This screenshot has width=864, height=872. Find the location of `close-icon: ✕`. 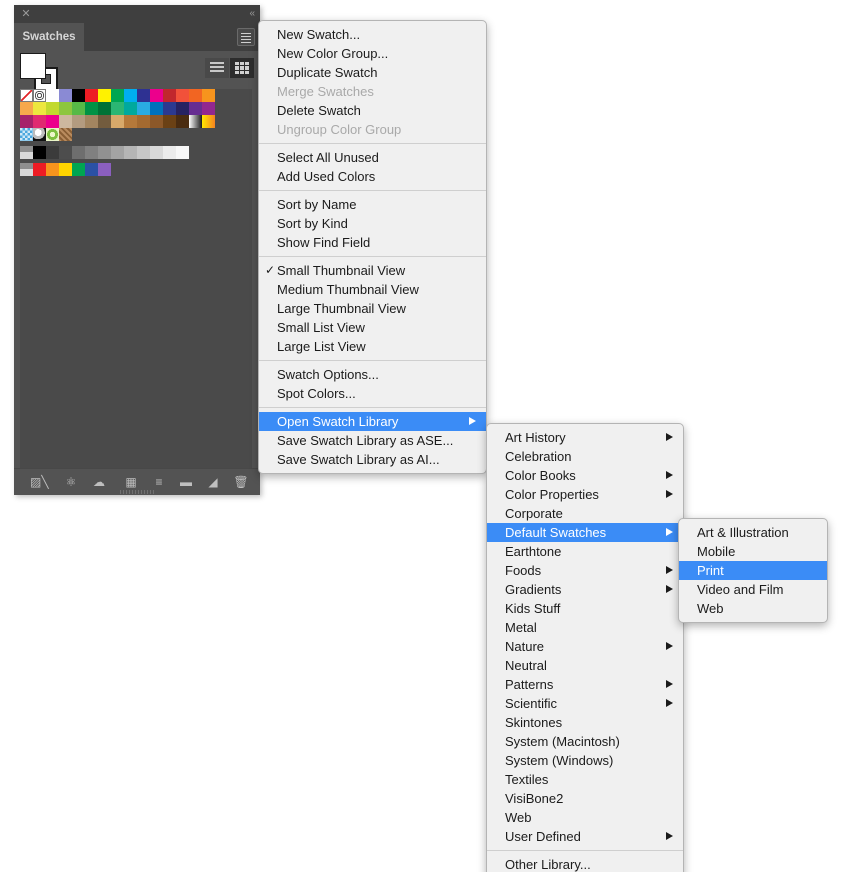

close-icon: ✕ is located at coordinates (26, 14).